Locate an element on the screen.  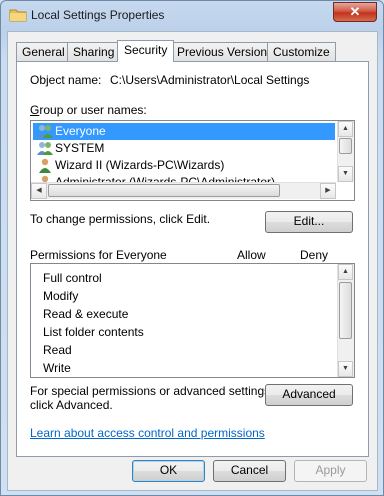
permissions-vscrollbar: ▲ ▼ is located at coordinates (345, 320).